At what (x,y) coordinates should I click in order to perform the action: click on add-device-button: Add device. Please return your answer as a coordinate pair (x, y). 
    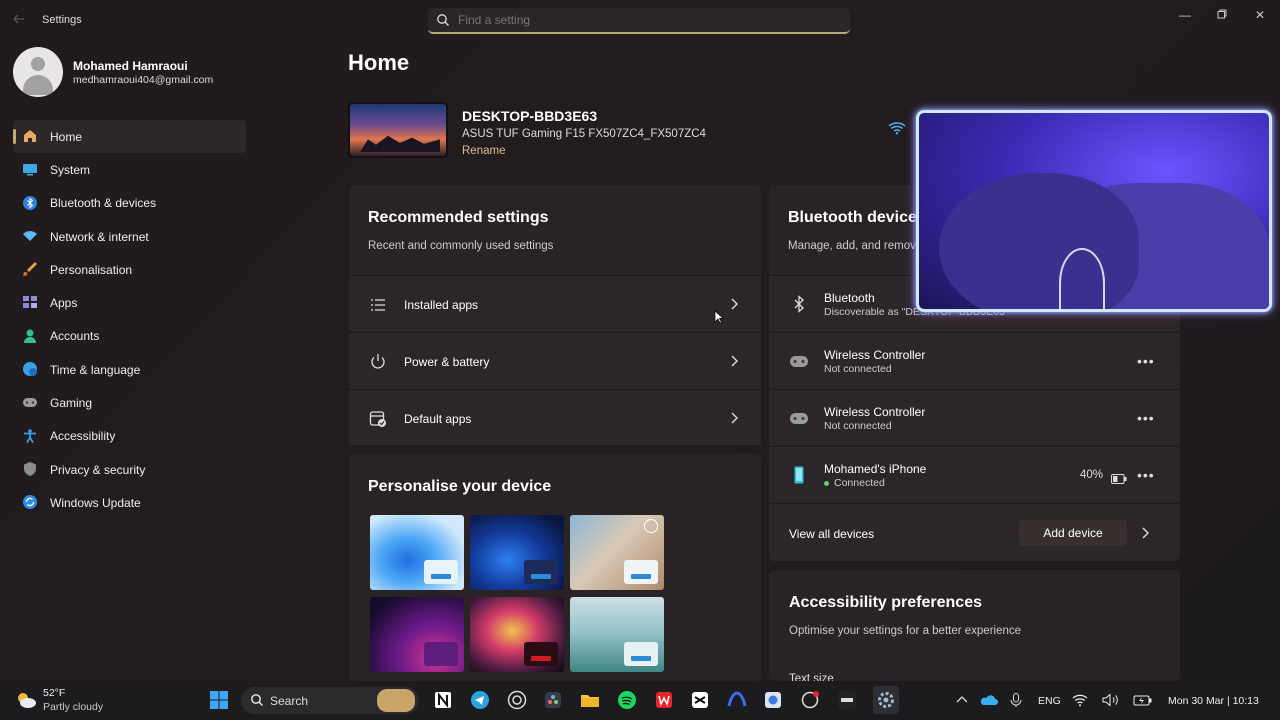
    Looking at the image, I should click on (1073, 533).